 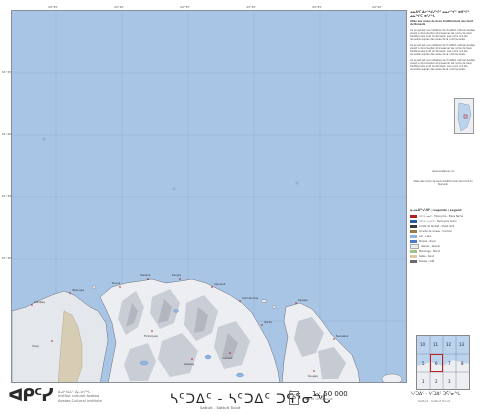 What do you see at coordinates (317, 7) in the screenshot?
I see `grid-label: 44°25'` at bounding box center [317, 7].